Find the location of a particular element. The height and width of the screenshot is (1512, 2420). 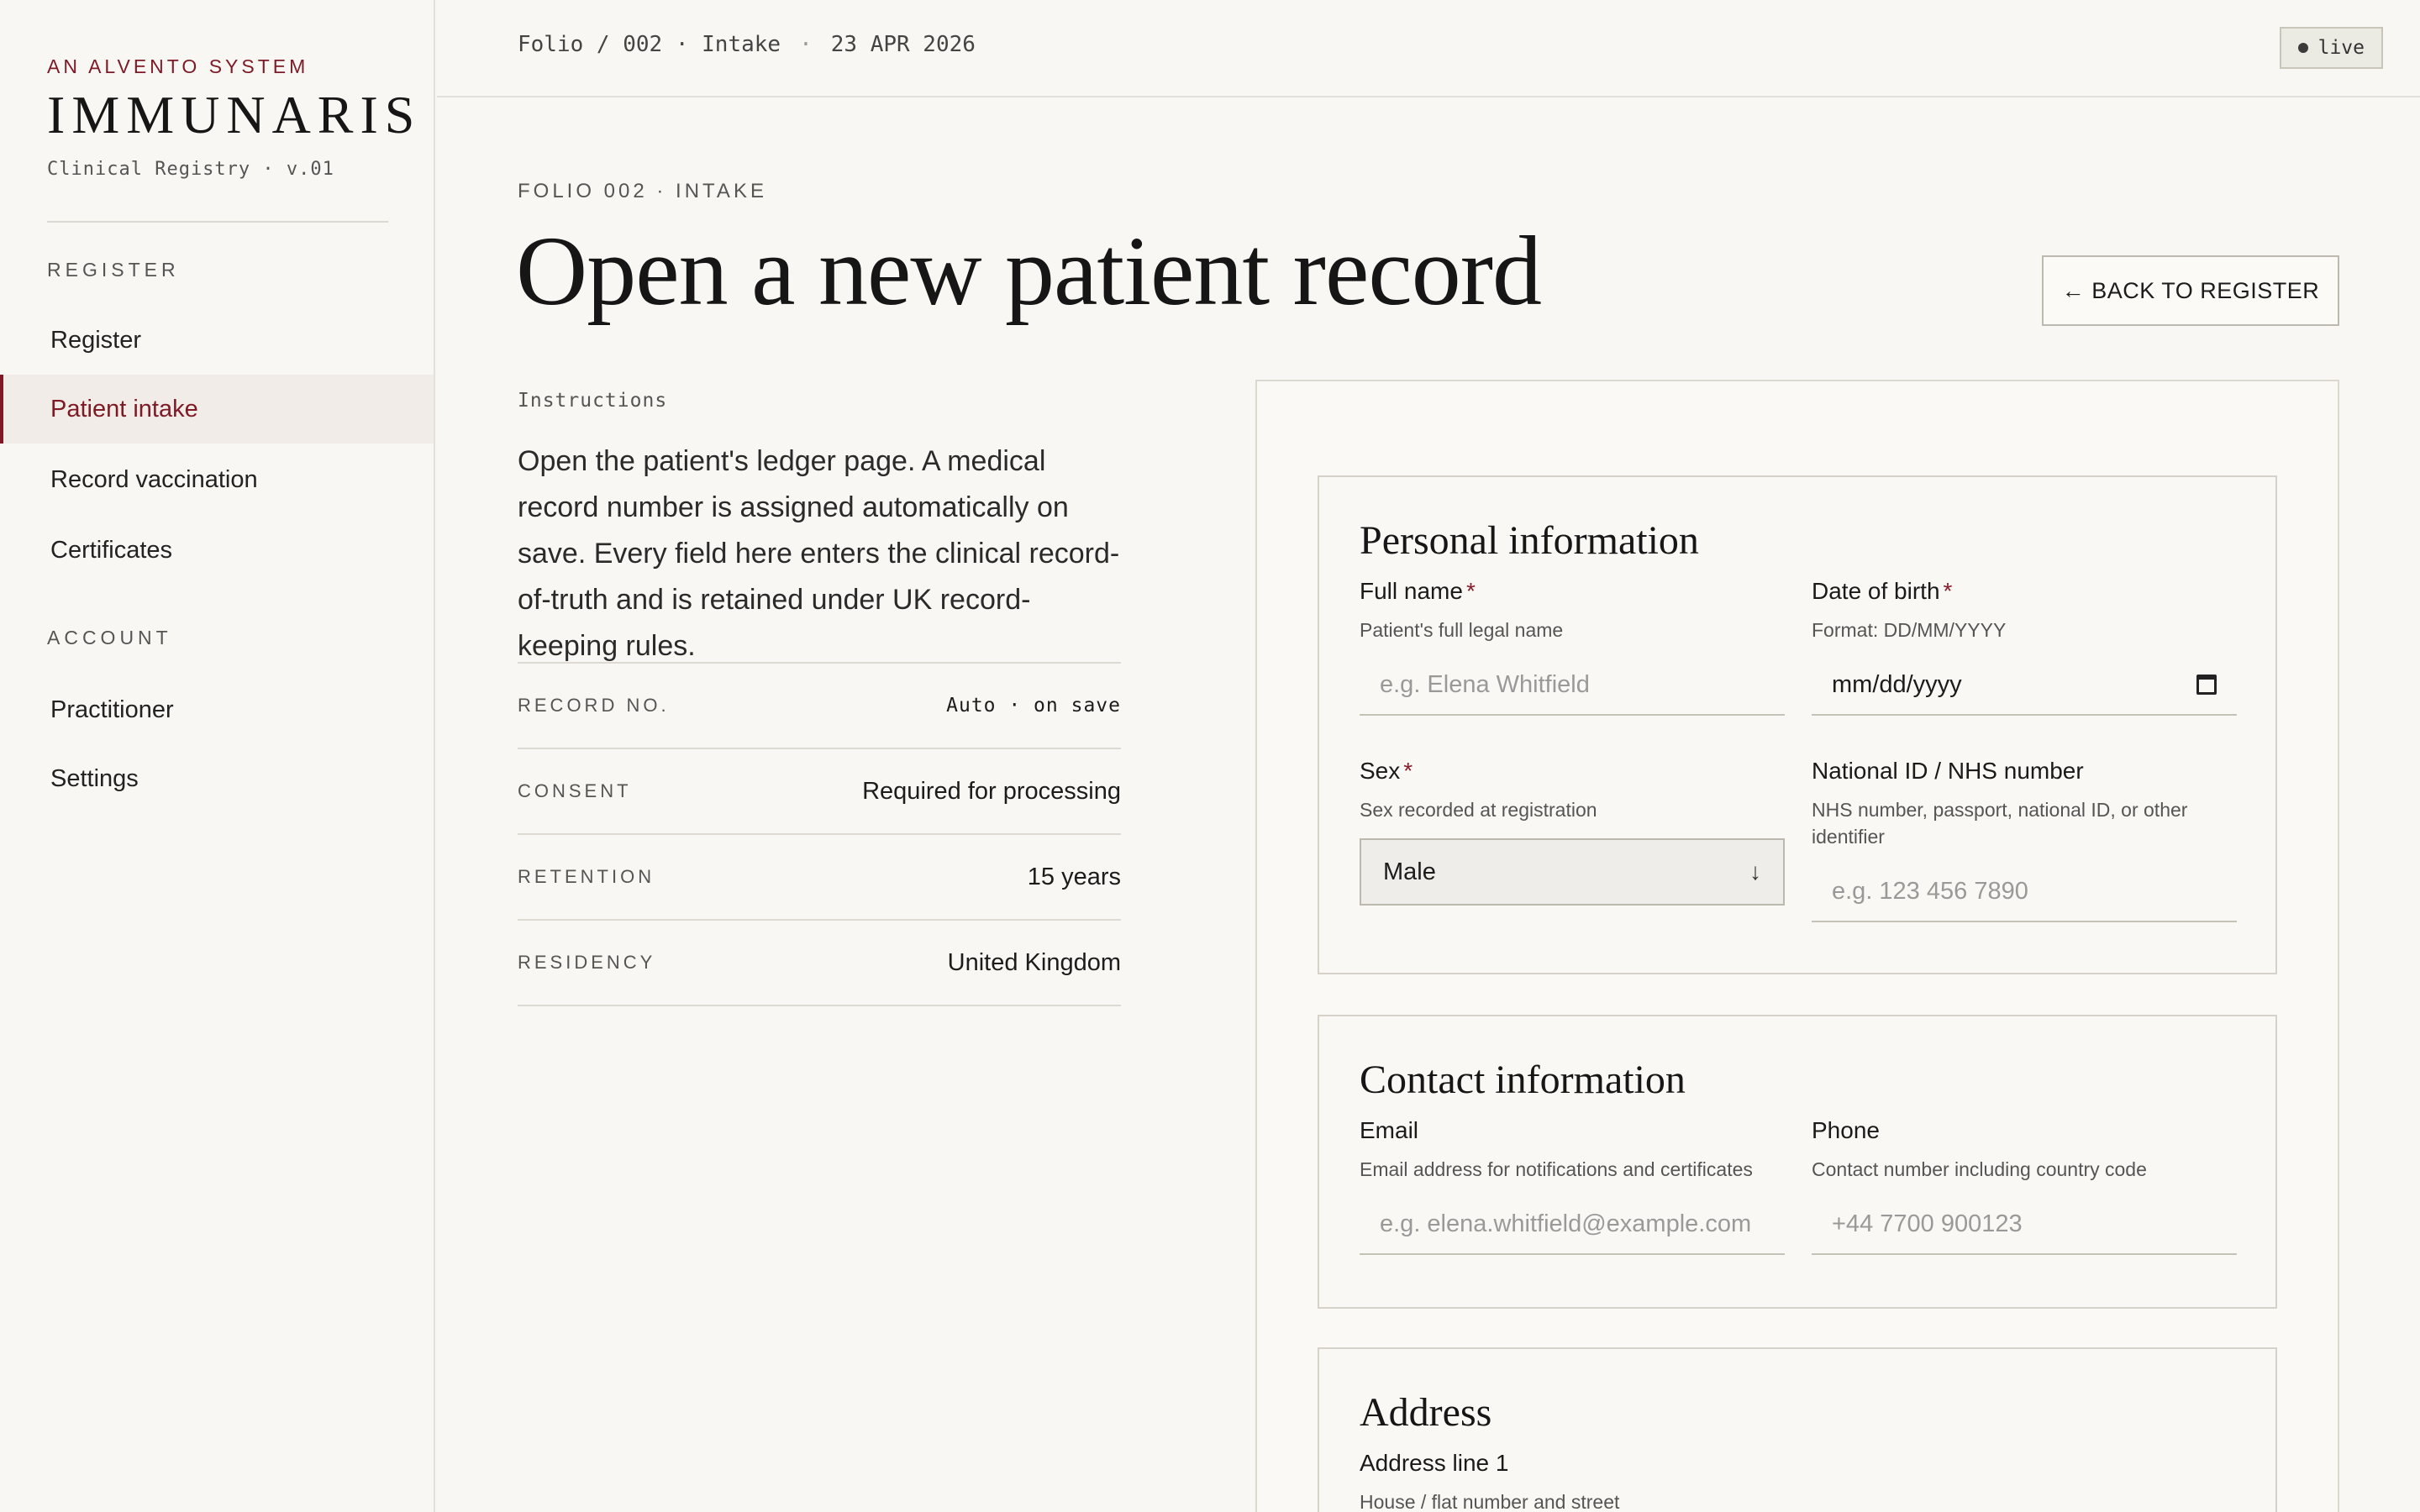

full-name-label-text: Full name is located at coordinates (1411, 591).